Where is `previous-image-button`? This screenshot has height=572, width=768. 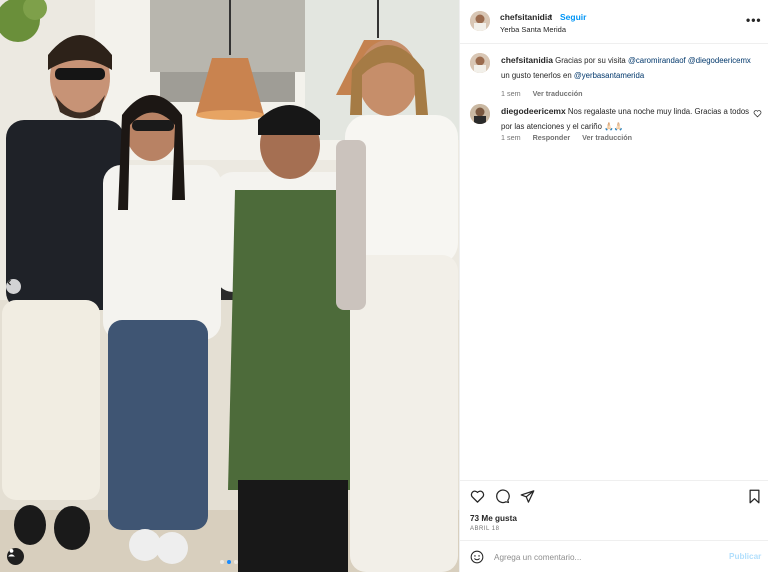 previous-image-button is located at coordinates (13, 286).